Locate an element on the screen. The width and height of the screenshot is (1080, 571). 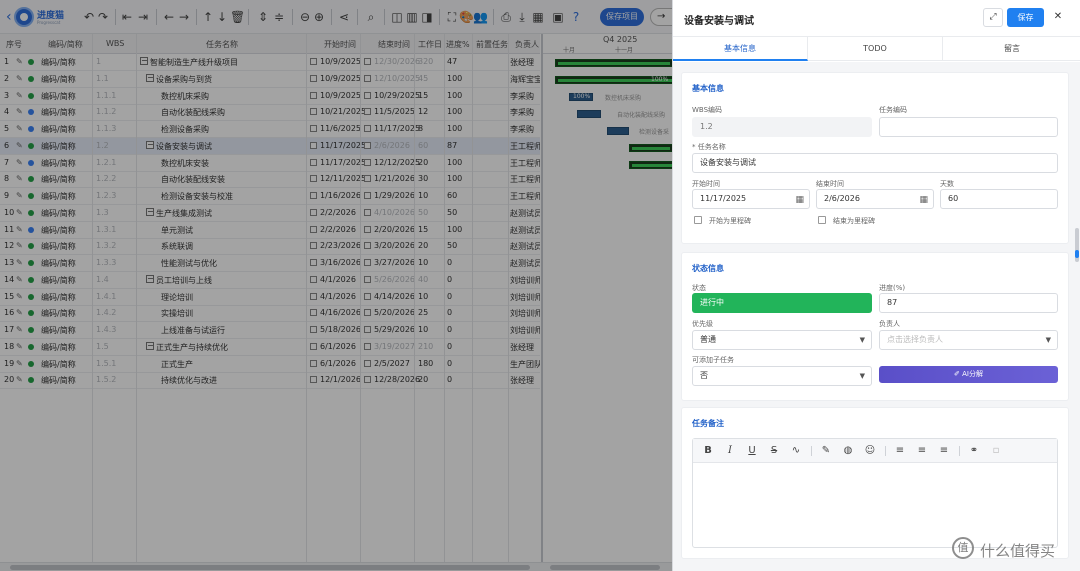
owner-label: 负责人 is located at coordinates (889, 324).